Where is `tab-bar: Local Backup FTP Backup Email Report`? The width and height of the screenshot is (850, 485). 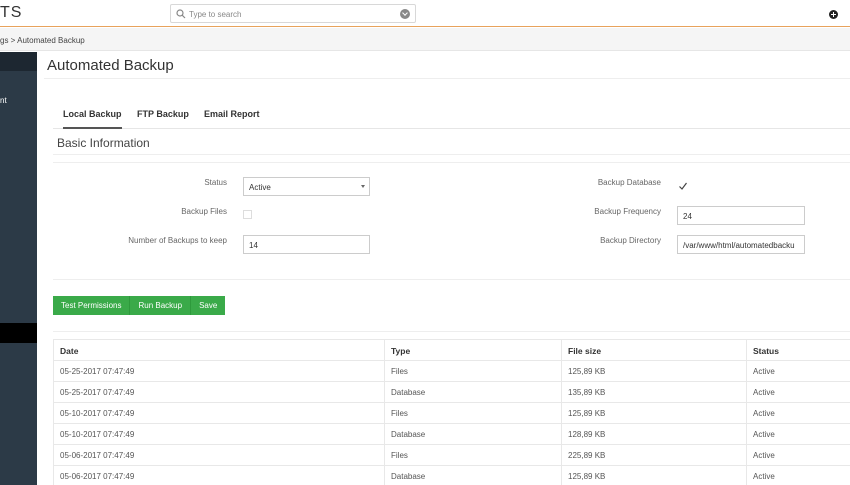 tab-bar: Local Backup FTP Backup Email Report is located at coordinates (451, 116).